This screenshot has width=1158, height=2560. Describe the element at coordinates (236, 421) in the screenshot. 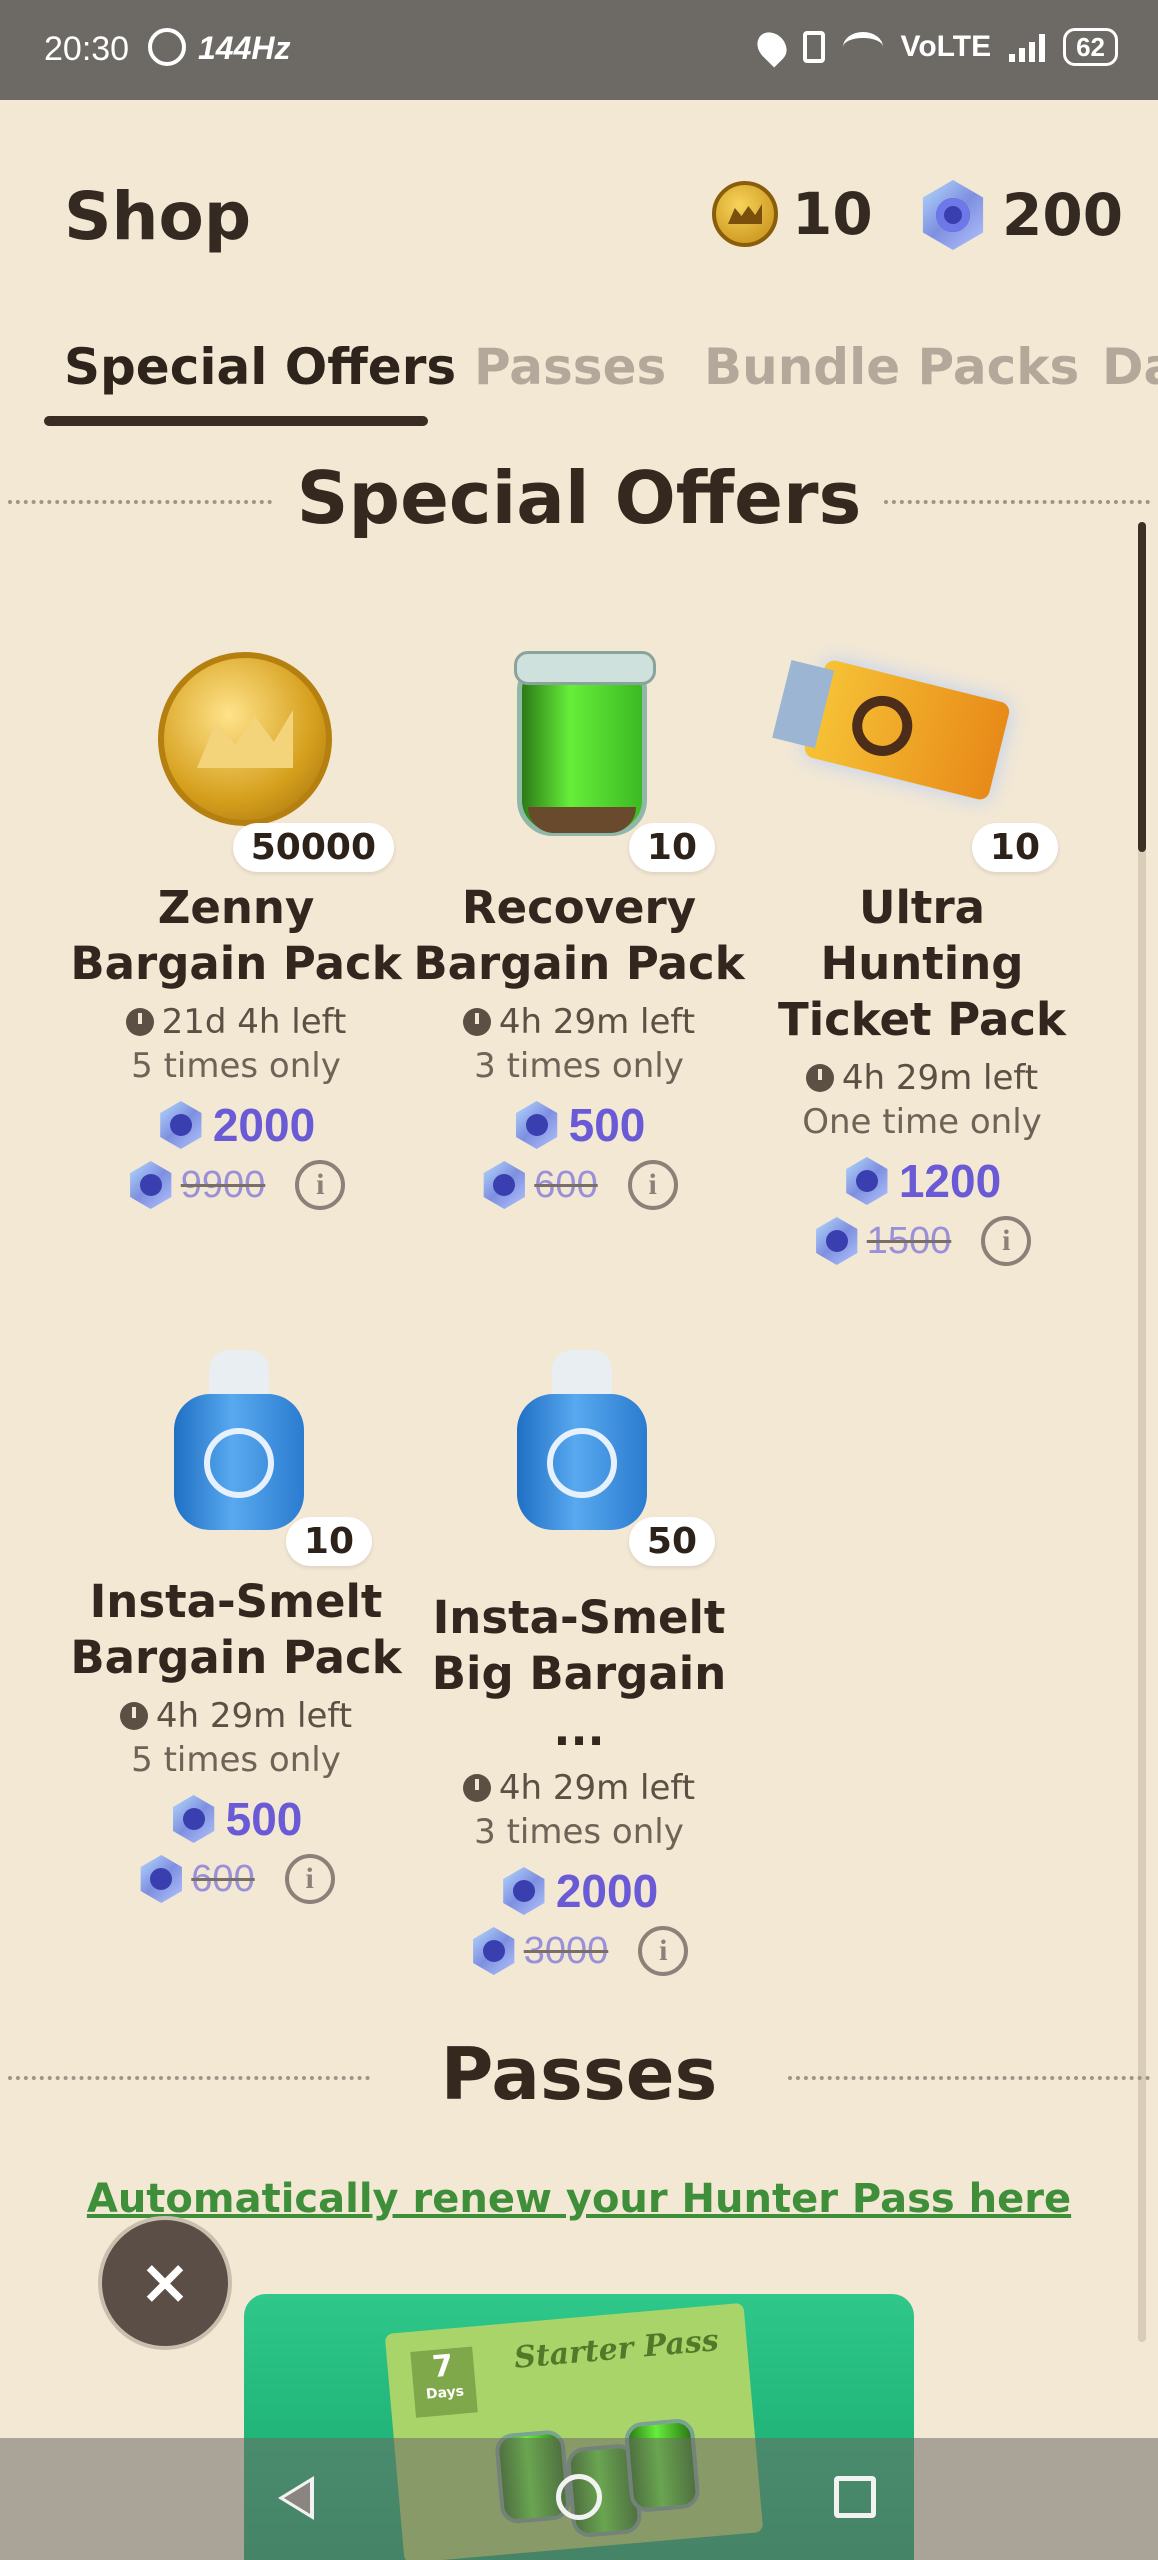

I see `active-tab-indicator` at that location.